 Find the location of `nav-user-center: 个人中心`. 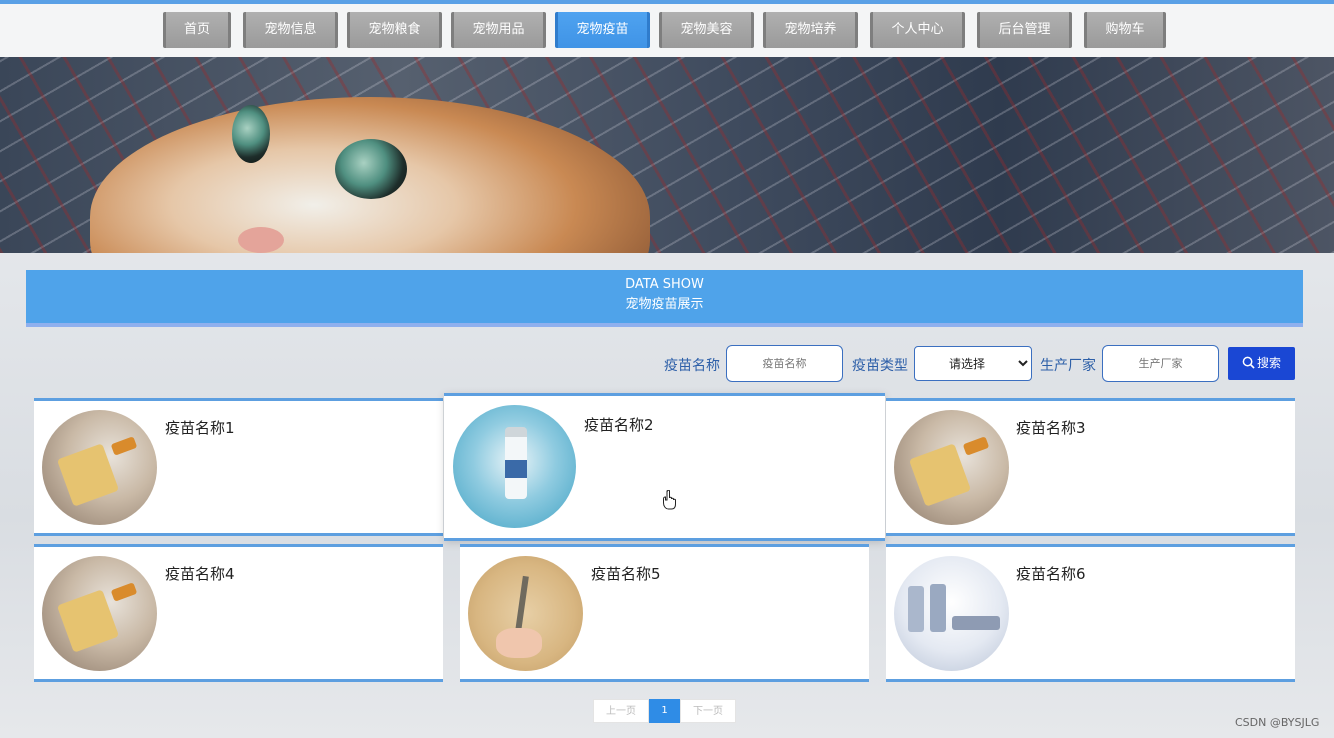

nav-user-center: 个人中心 is located at coordinates (917, 30).